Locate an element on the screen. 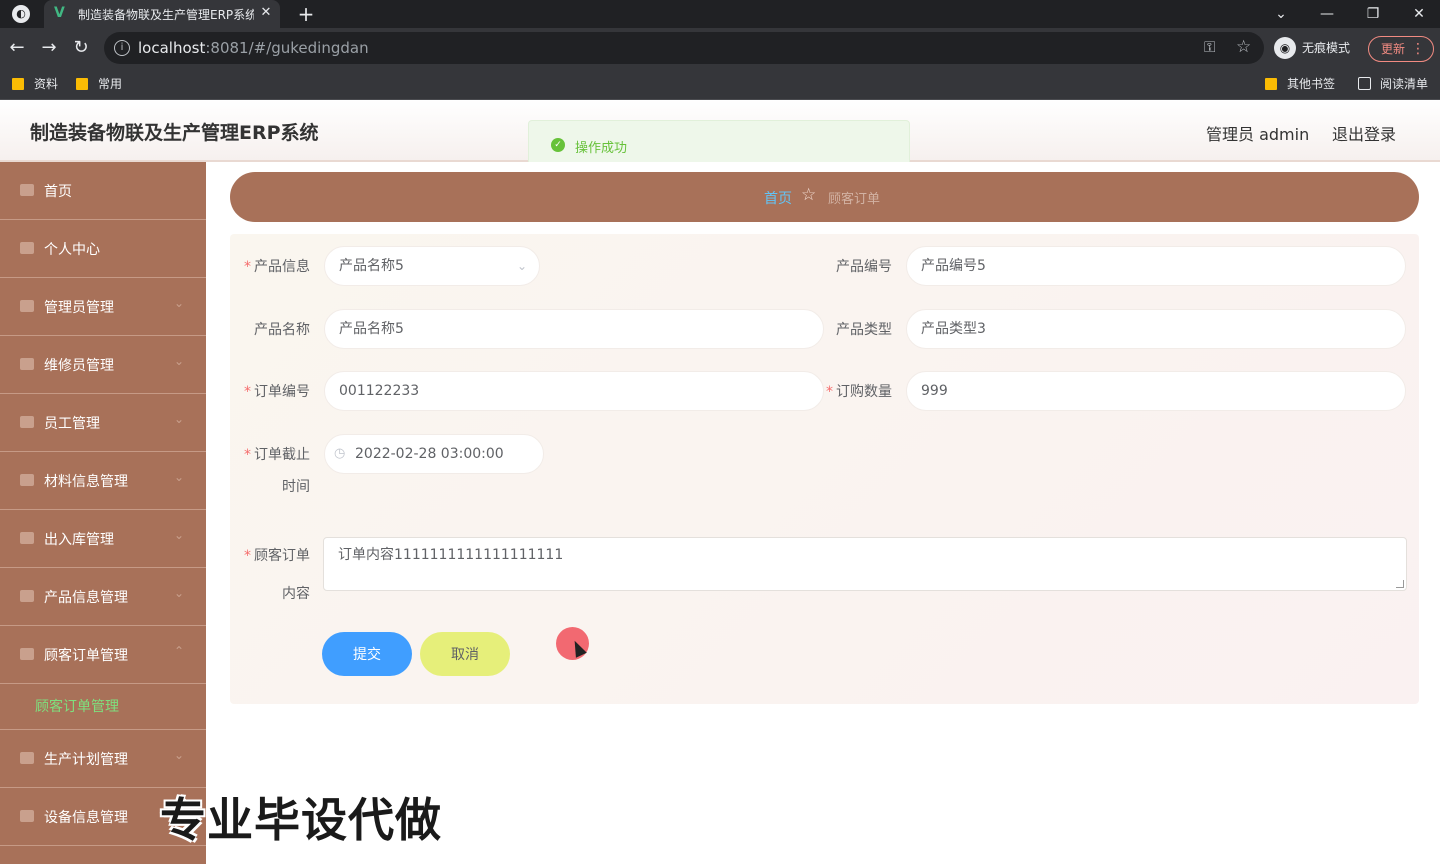 The width and height of the screenshot is (1440, 864). incognito-indicator: ◉ 无痕模式 is located at coordinates (1312, 48).